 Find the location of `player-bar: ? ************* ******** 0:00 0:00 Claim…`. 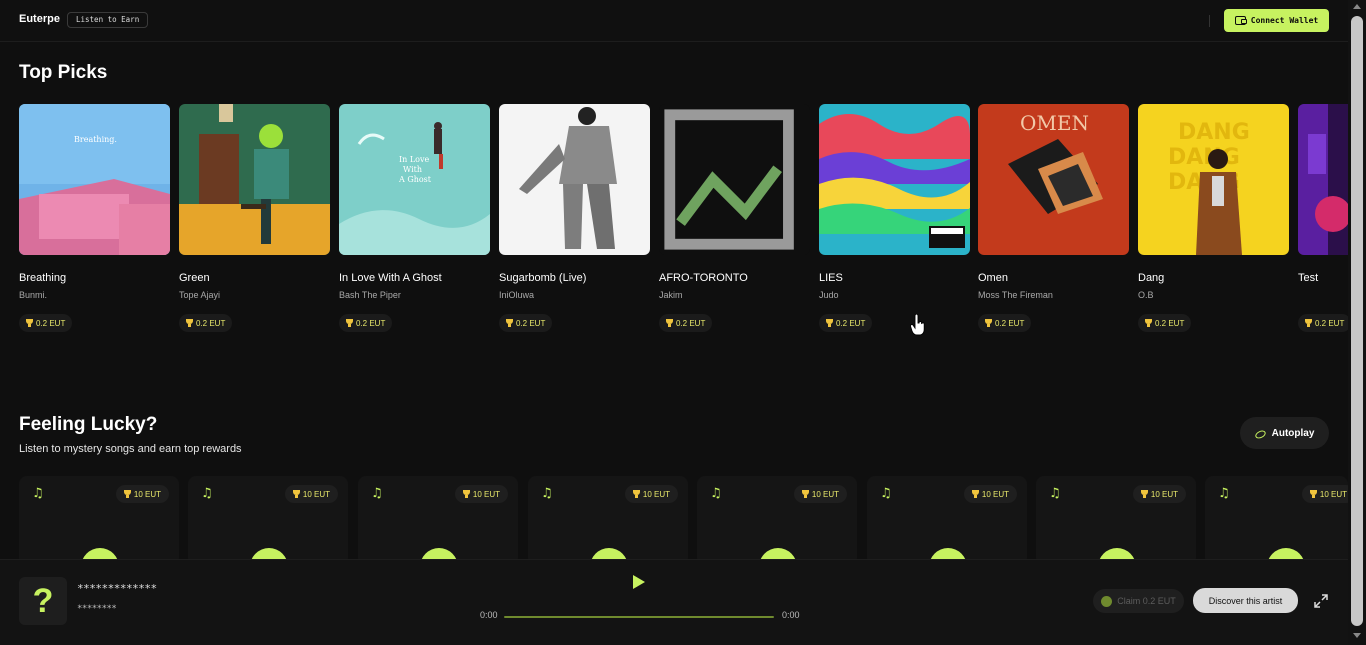

player-bar: ? ************* ******** 0:00 0:00 Claim… is located at coordinates (674, 602).